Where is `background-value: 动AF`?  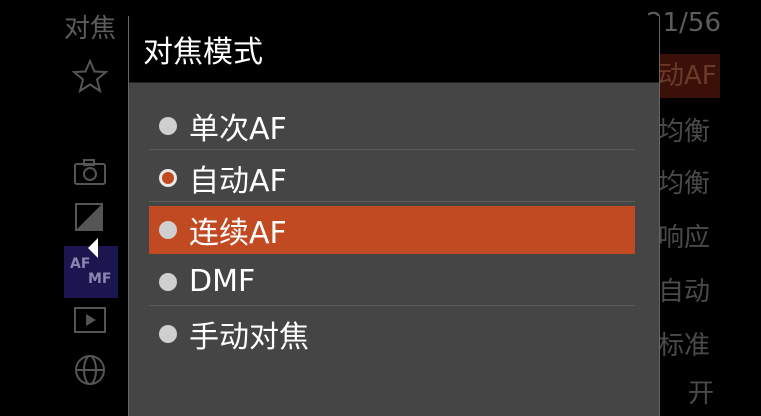 background-value: 动AF is located at coordinates (689, 76).